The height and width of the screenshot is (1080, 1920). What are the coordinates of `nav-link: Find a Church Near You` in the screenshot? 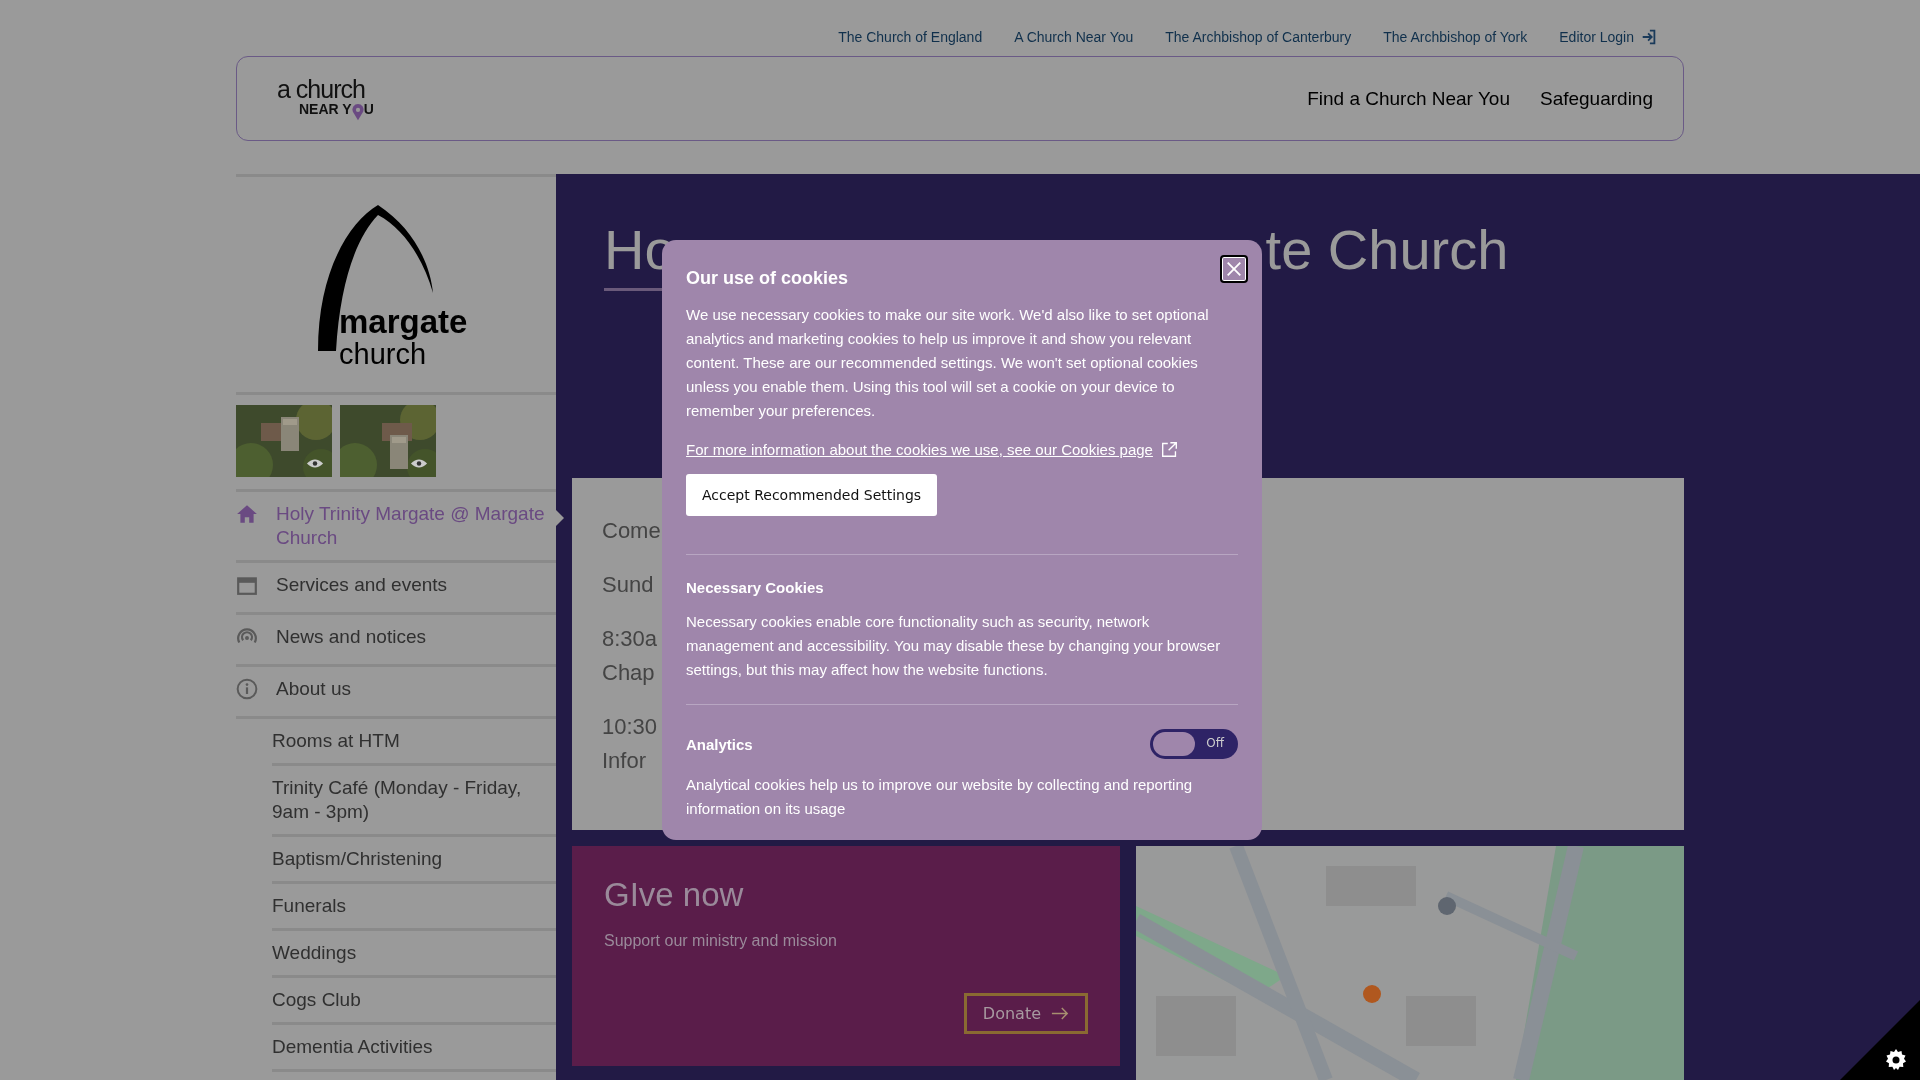 It's located at (1408, 98).